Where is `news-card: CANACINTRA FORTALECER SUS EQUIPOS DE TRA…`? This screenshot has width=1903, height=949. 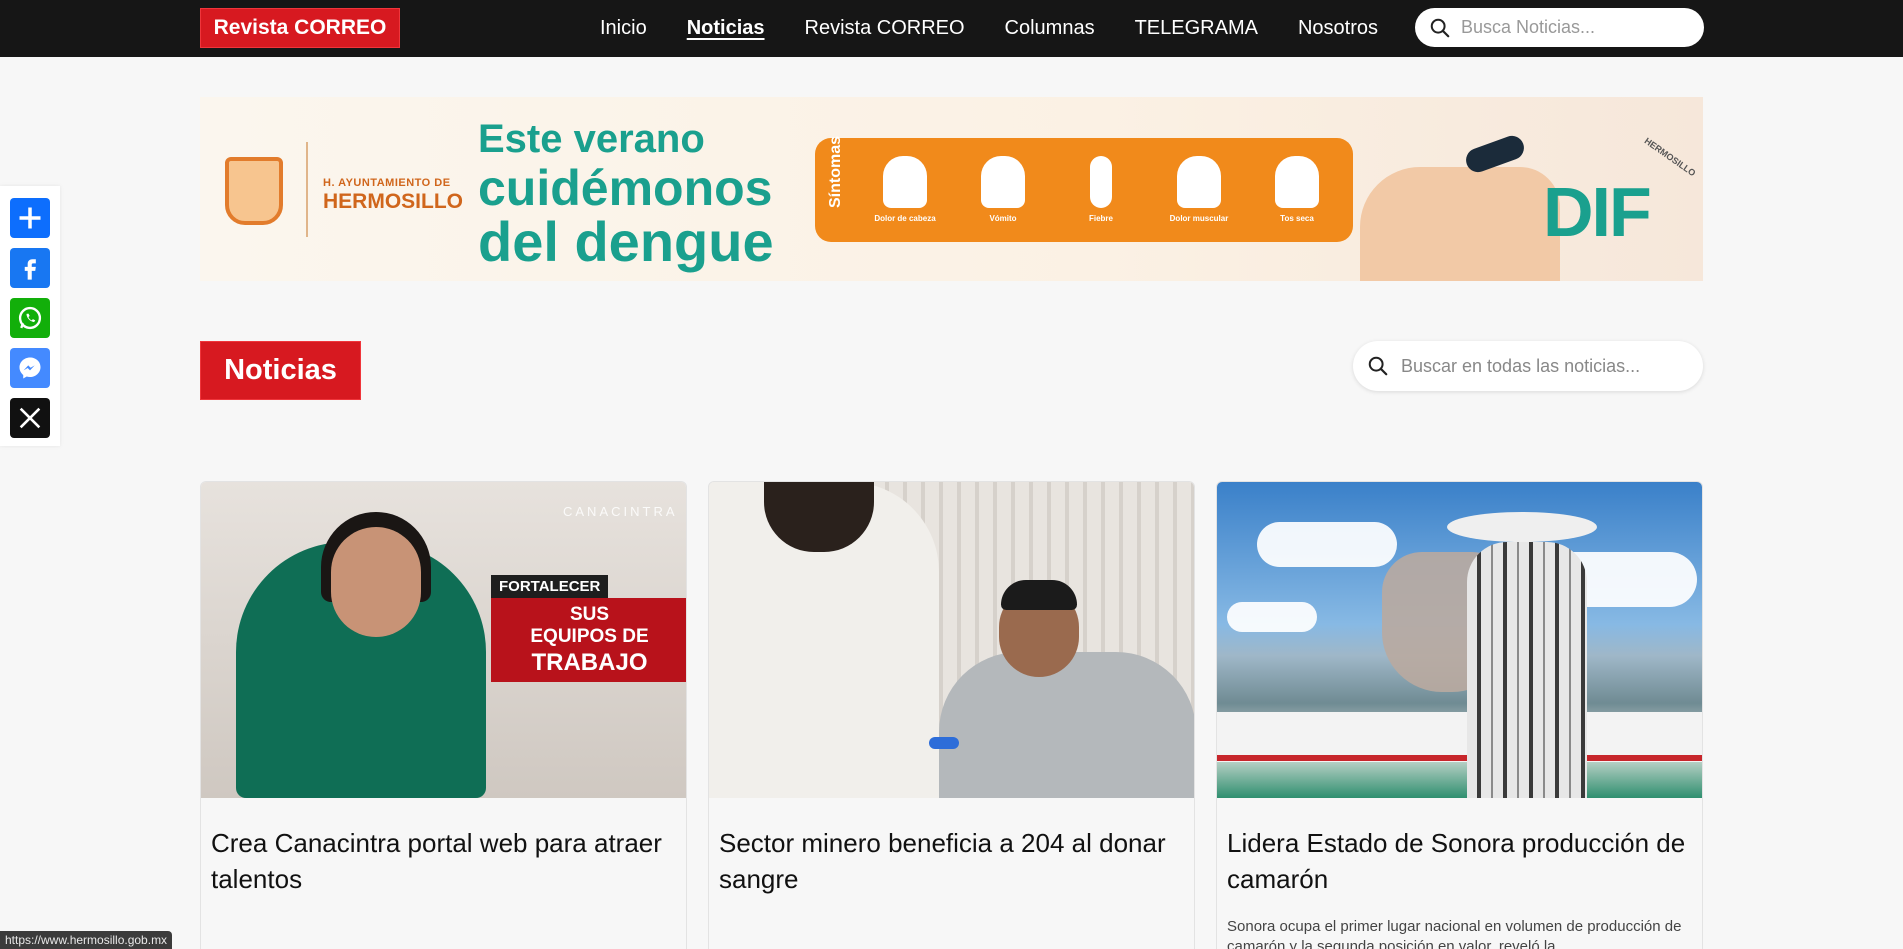
news-card: CANACINTRA FORTALECER SUS EQUIPOS DE TRA… is located at coordinates (443, 715).